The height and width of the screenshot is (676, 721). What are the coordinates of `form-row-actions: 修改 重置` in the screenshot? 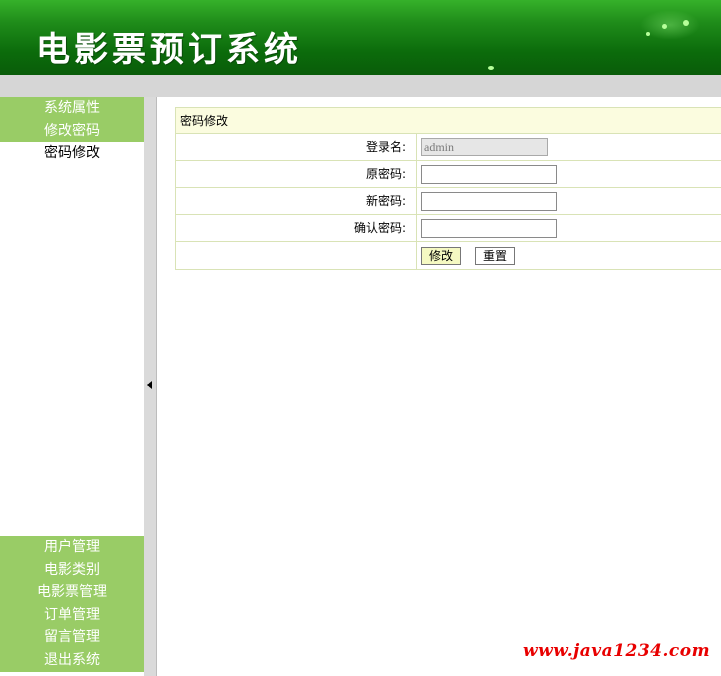 It's located at (448, 255).